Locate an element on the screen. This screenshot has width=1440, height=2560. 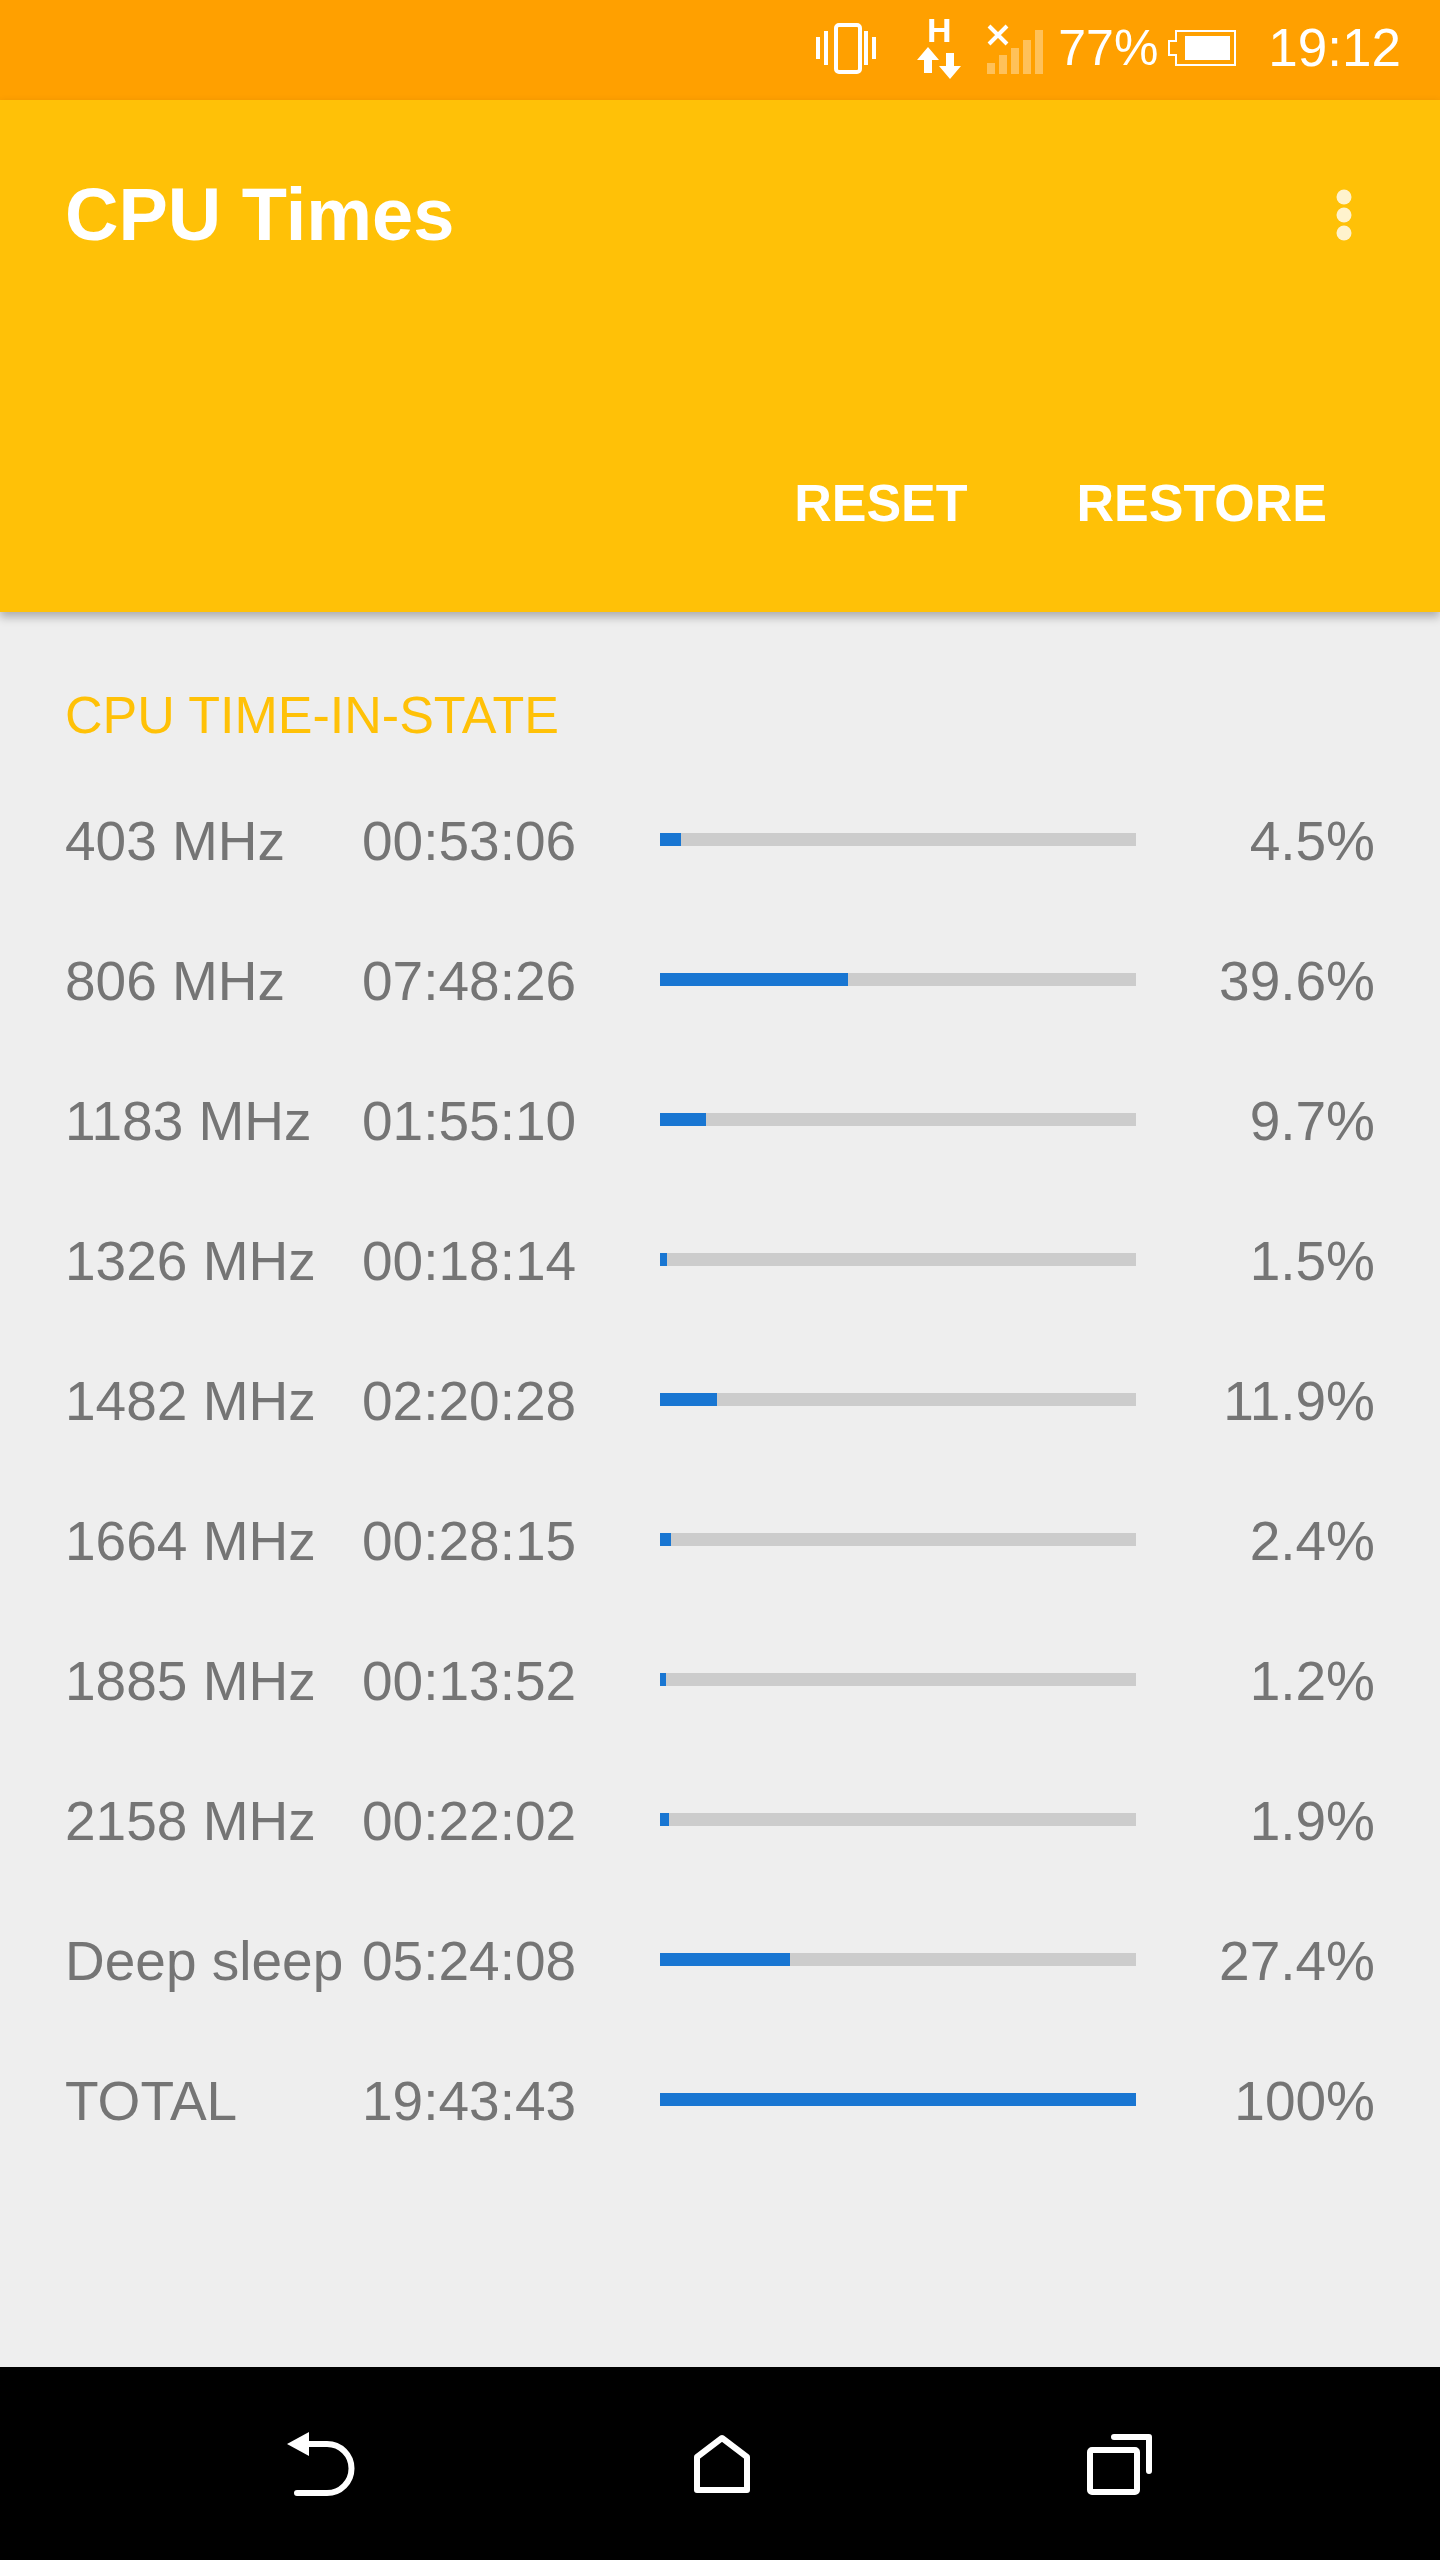
action-button: RESET is located at coordinates (881, 503).